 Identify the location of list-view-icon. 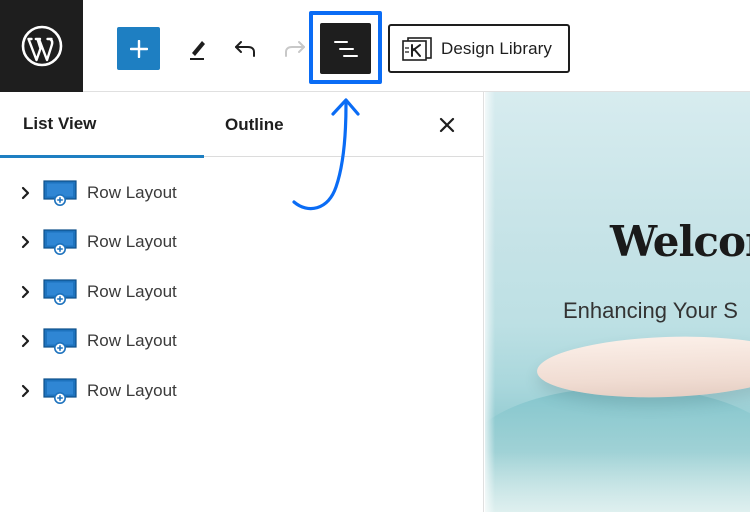
(345, 48).